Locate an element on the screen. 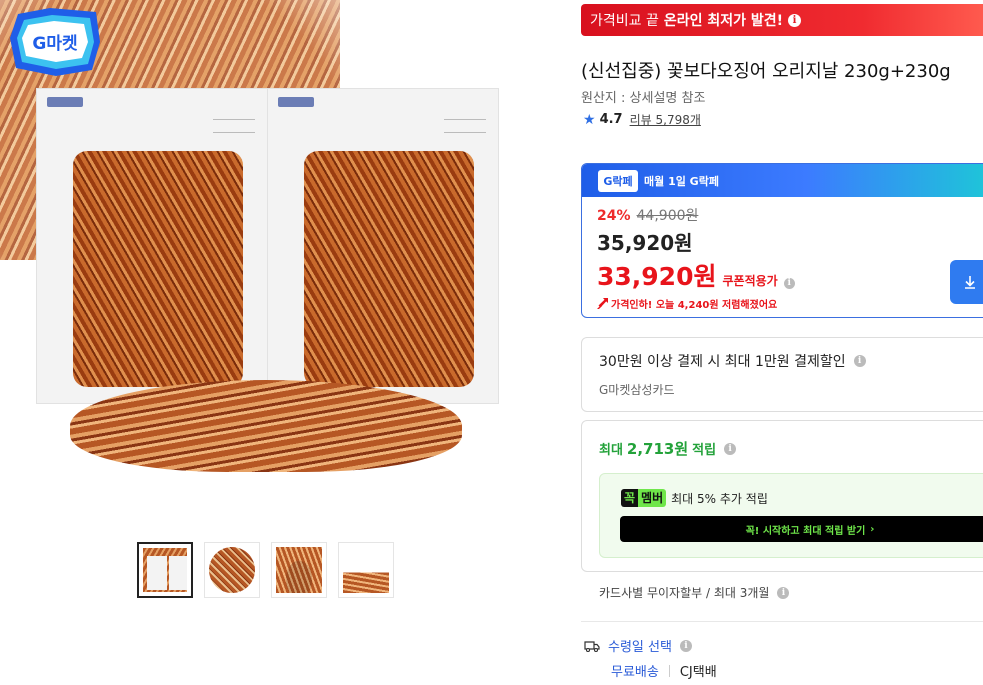 The image size is (983, 685). lowest-price-banner: 가격비교 끝 온라인 최저가 발견! i is located at coordinates (782, 20).